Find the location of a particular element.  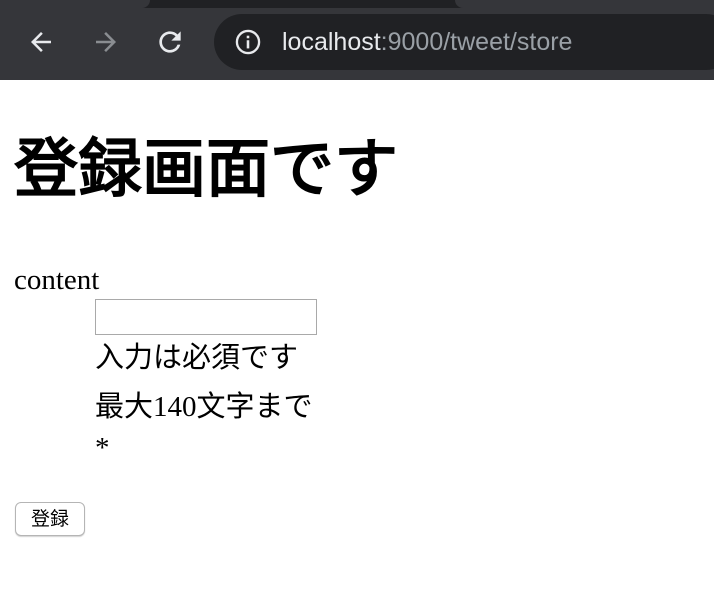

info-icon is located at coordinates (248, 42).